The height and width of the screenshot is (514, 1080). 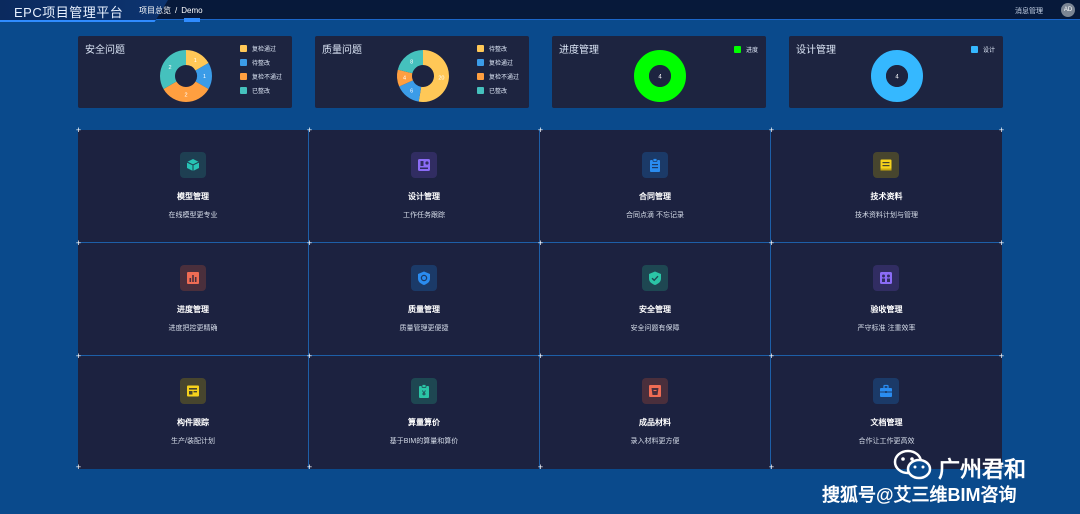 What do you see at coordinates (886, 196) in the screenshot?
I see `module-title: 技术资料` at bounding box center [886, 196].